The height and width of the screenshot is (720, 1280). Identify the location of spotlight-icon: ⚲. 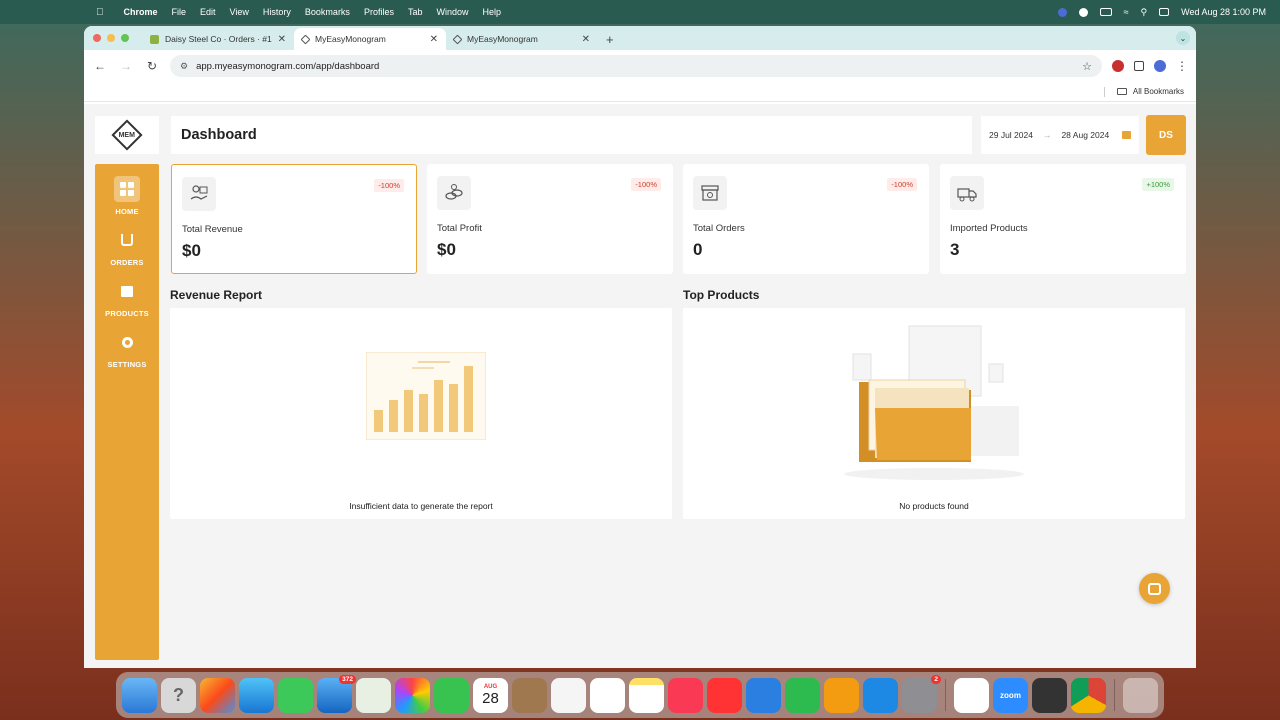
(1144, 12).